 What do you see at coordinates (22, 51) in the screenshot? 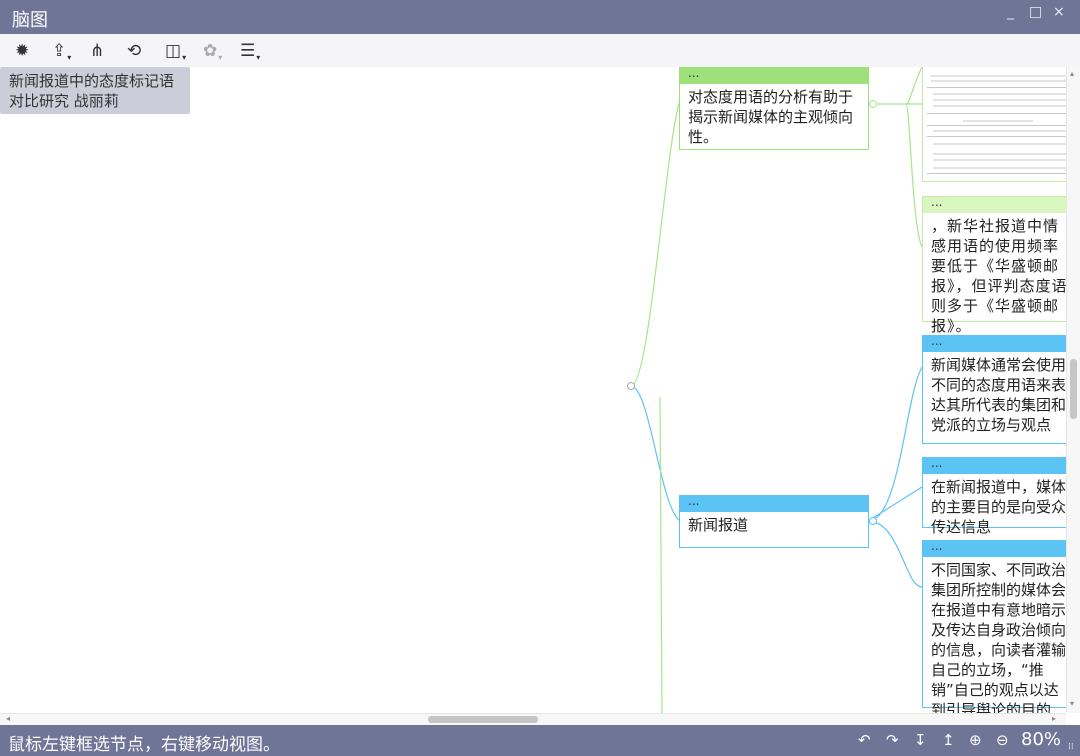
I see `gear-icon: ✹` at bounding box center [22, 51].